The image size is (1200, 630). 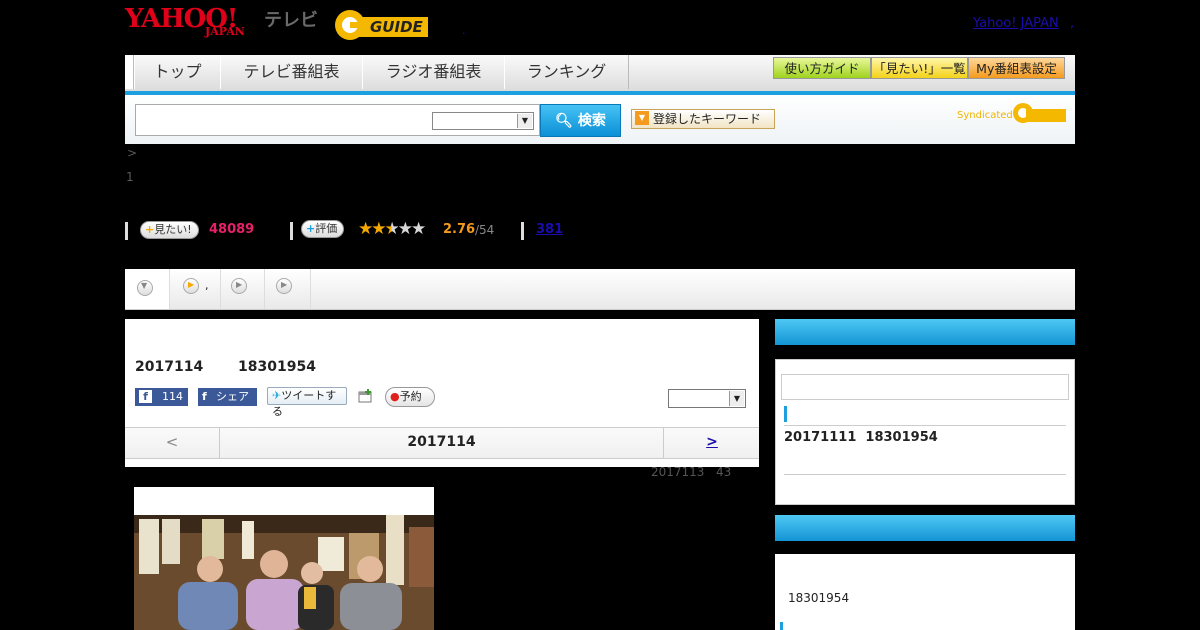 What do you see at coordinates (365, 396) in the screenshot?
I see `add-calendar-icon` at bounding box center [365, 396].